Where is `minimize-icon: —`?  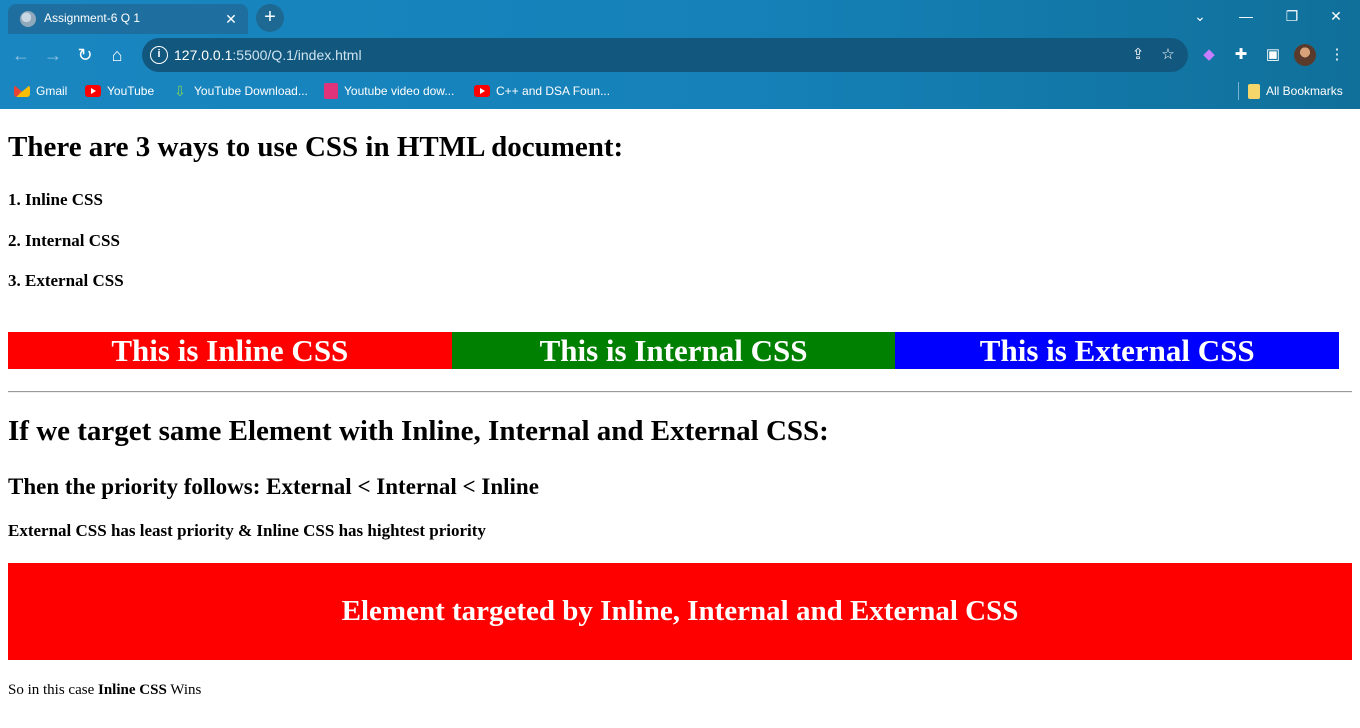
minimize-icon: — is located at coordinates (1246, 16).